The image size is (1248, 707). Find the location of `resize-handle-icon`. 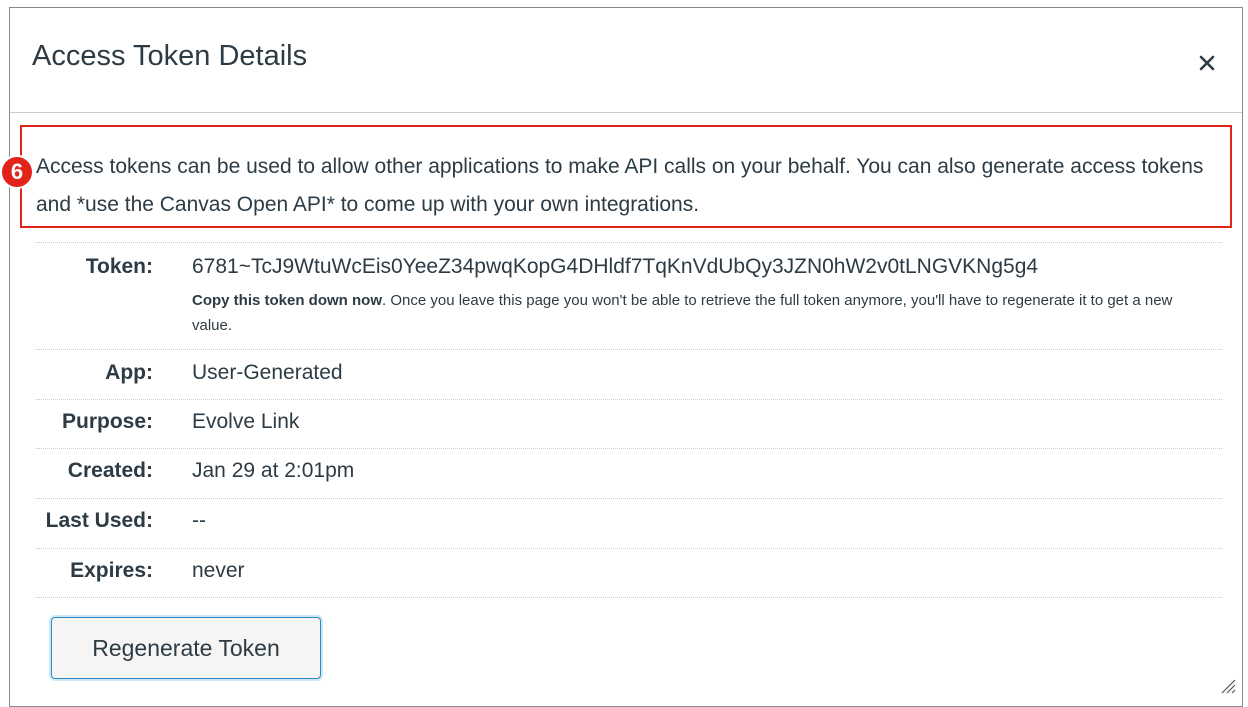

resize-handle-icon is located at coordinates (1227, 685).